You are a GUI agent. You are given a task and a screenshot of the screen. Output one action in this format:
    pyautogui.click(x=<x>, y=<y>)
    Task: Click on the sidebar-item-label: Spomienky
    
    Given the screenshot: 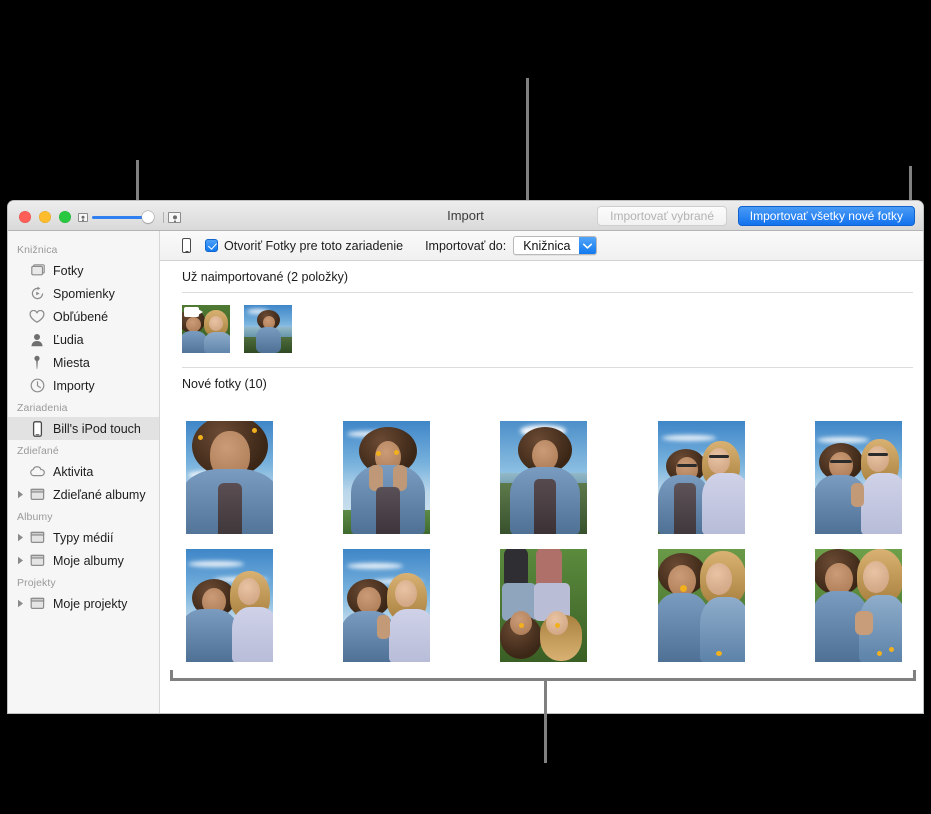 What is the action you would take?
    pyautogui.click(x=84, y=293)
    